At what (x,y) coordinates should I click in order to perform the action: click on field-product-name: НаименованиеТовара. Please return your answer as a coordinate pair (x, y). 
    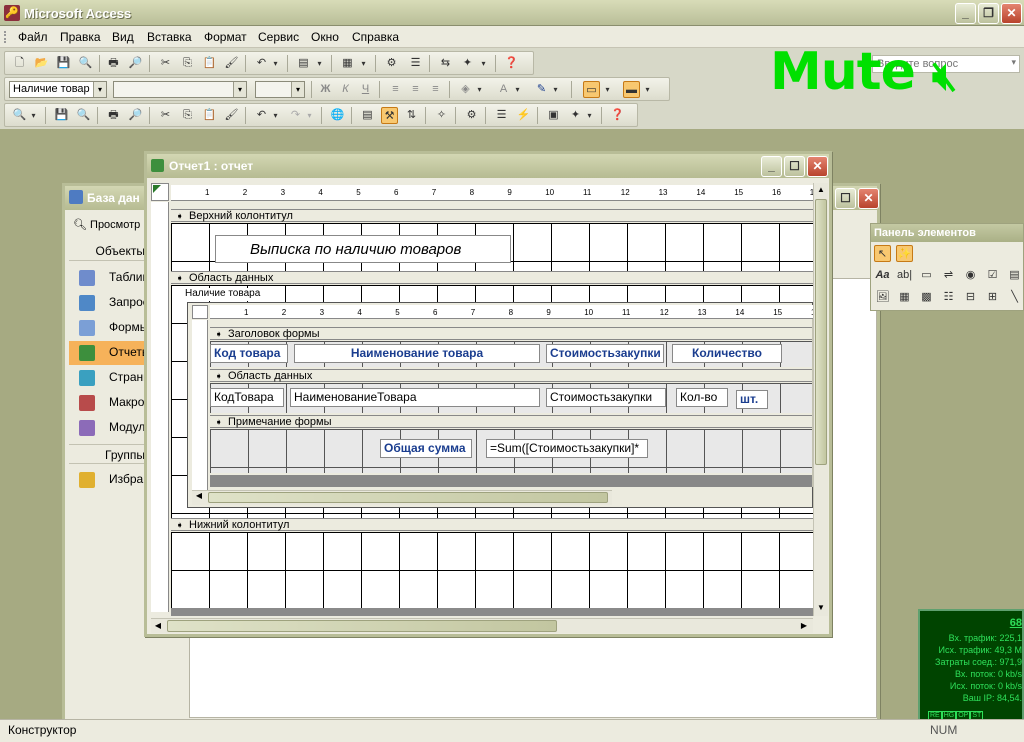
    Looking at the image, I should click on (415, 397).